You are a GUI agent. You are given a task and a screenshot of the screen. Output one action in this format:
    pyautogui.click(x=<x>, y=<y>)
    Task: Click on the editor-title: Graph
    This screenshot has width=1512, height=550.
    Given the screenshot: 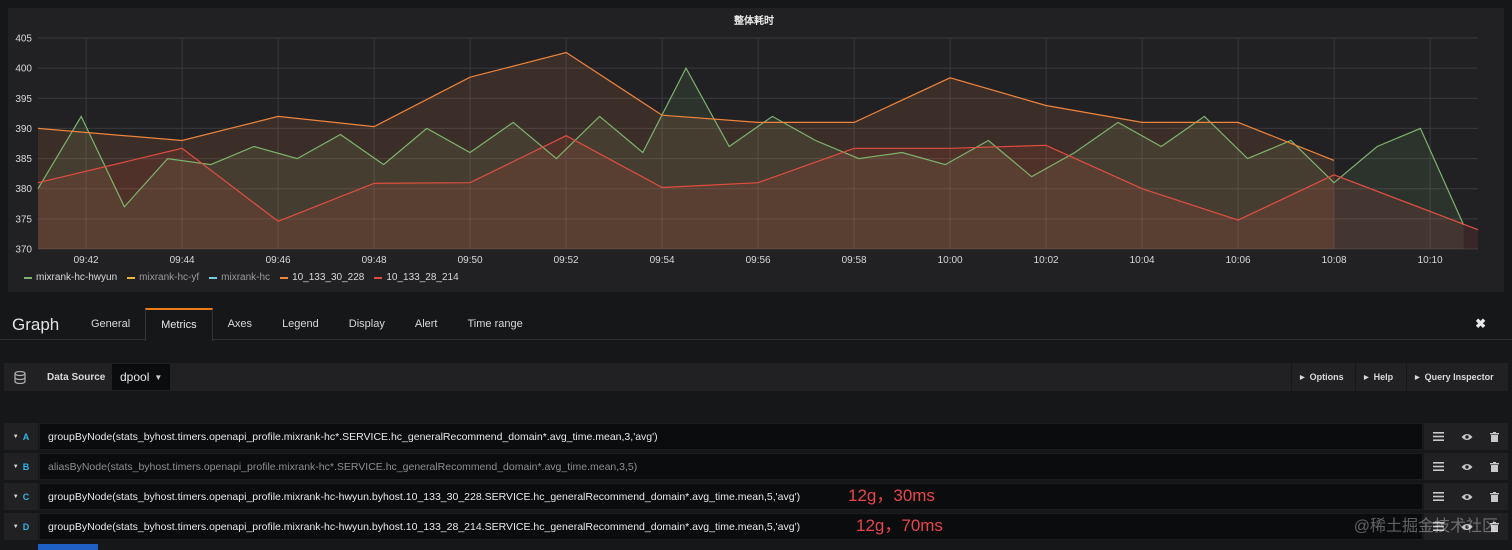 What is the action you would take?
    pyautogui.click(x=36, y=324)
    